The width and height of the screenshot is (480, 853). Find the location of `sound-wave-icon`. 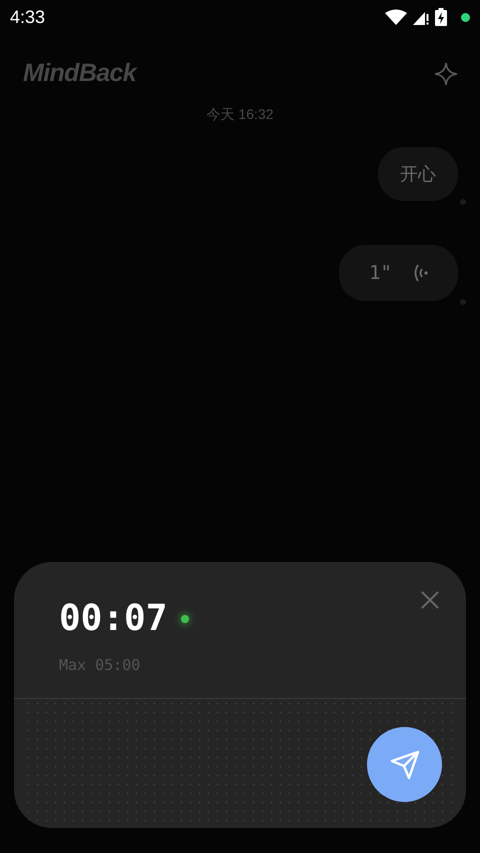

sound-wave-icon is located at coordinates (420, 273).